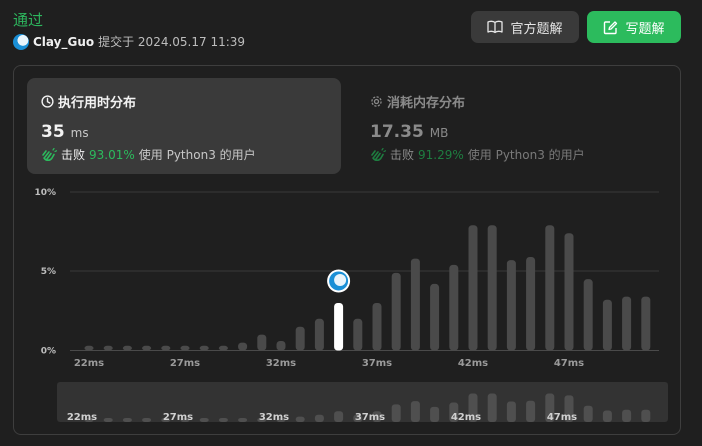 The width and height of the screenshot is (702, 446). Describe the element at coordinates (466, 417) in the screenshot. I see `mini-x-tick-label: 42ms` at that location.